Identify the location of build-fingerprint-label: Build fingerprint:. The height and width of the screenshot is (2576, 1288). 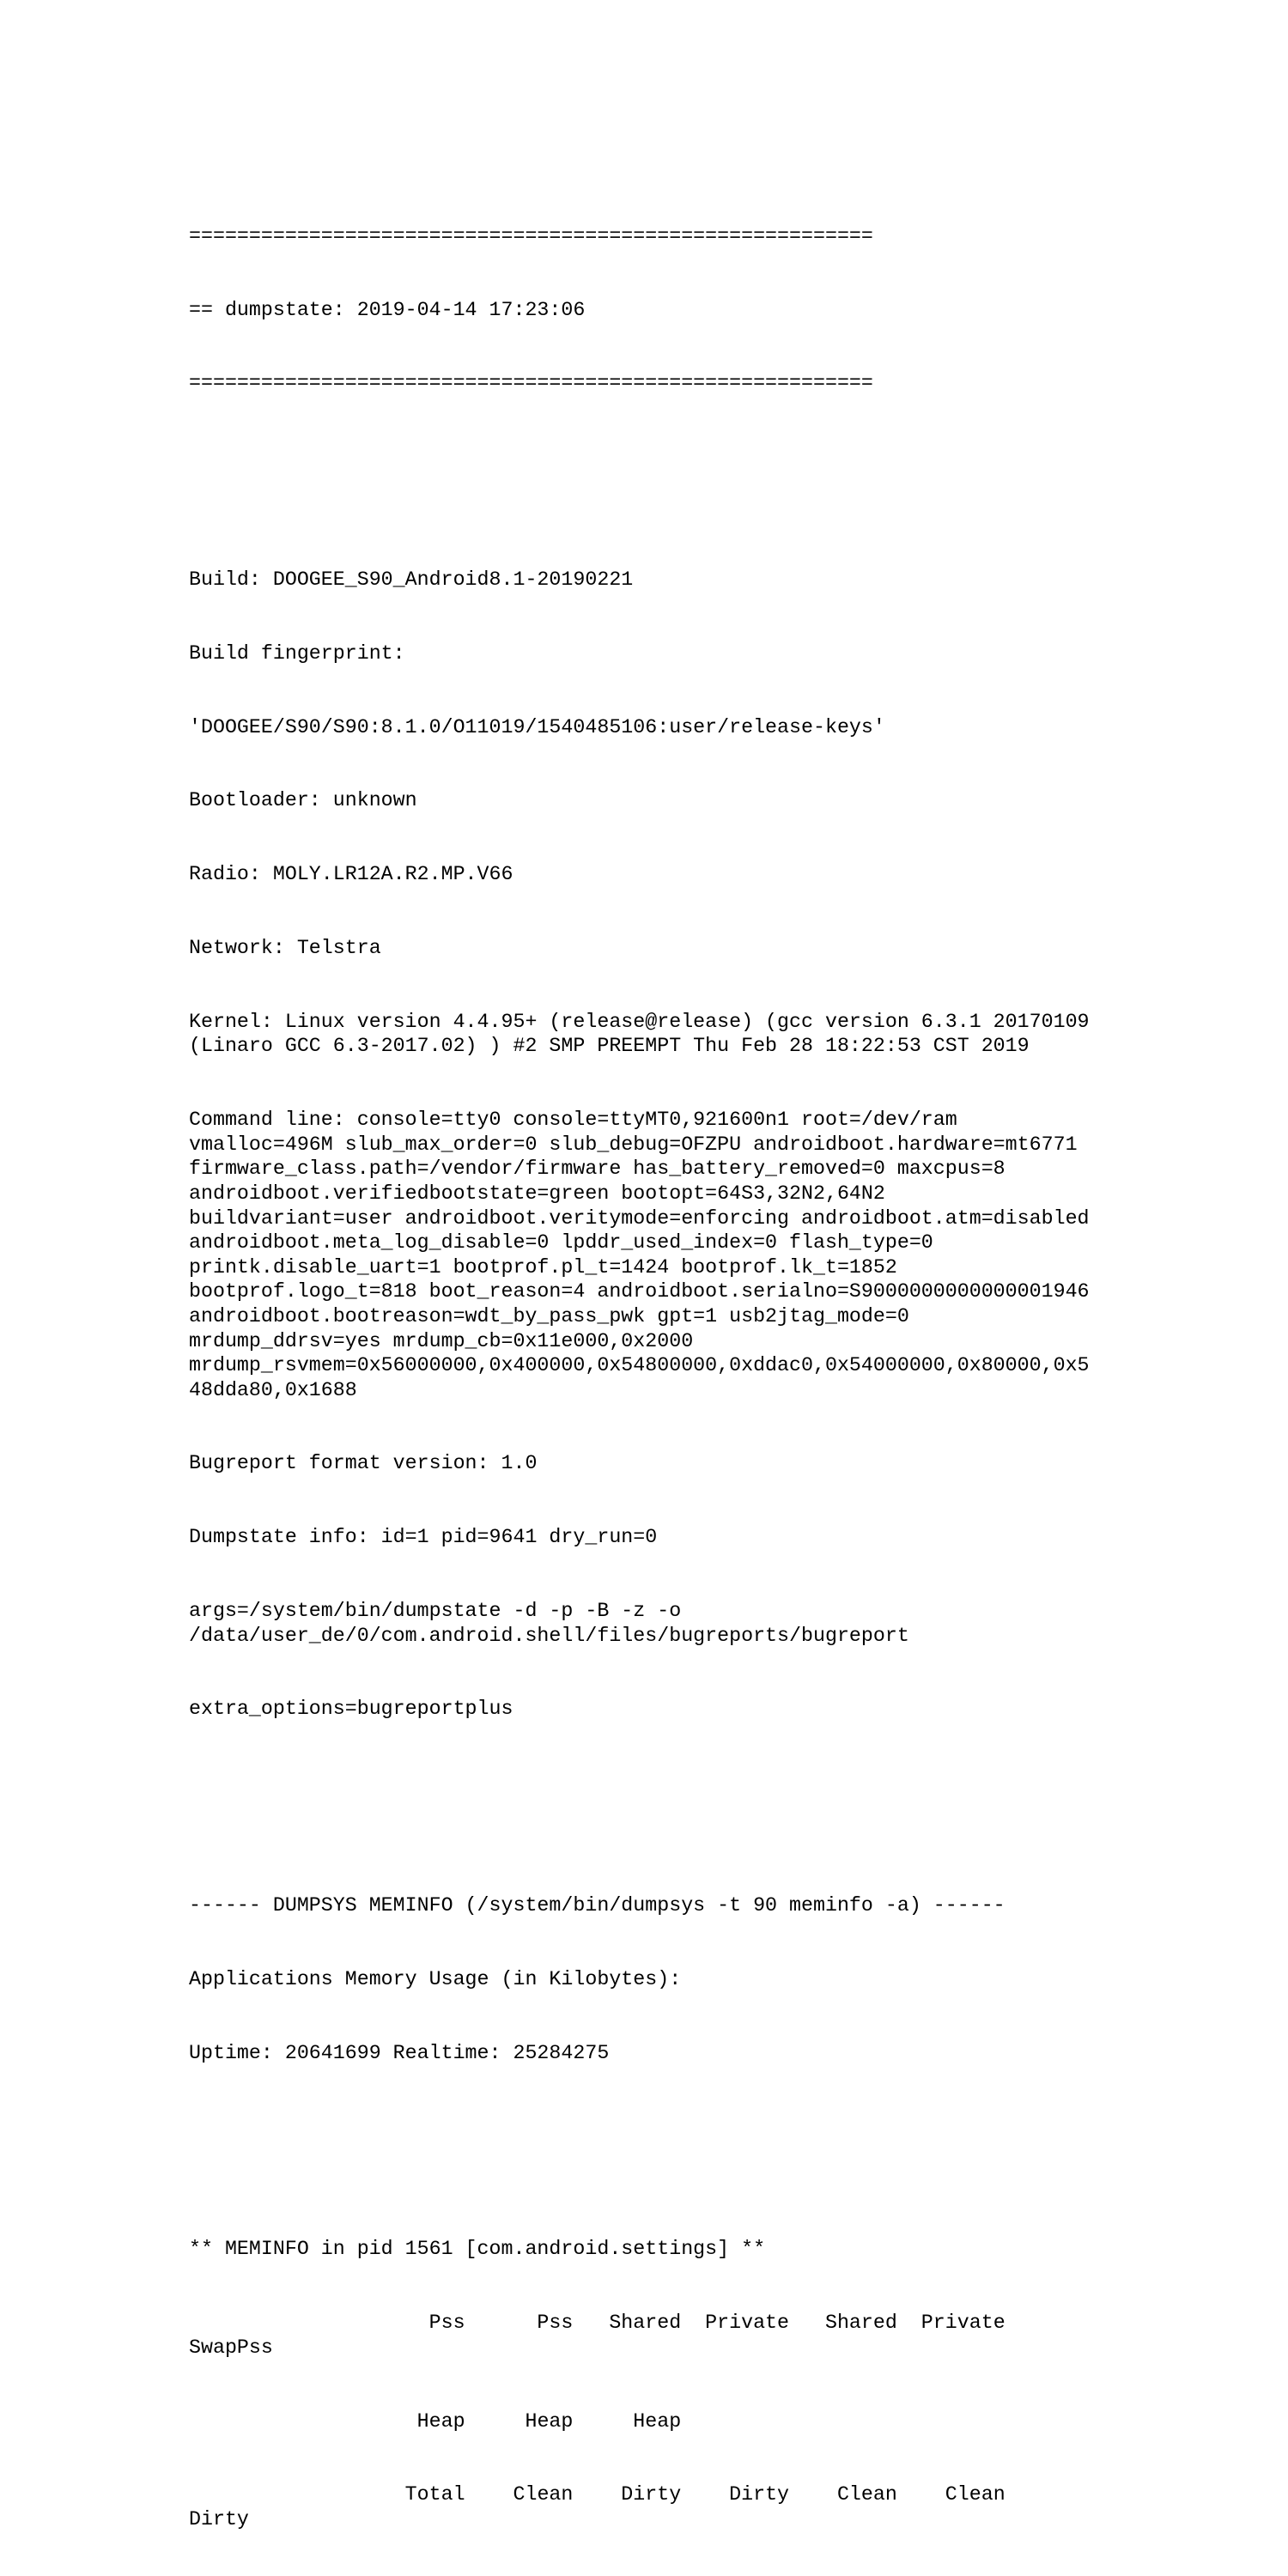
(297, 653).